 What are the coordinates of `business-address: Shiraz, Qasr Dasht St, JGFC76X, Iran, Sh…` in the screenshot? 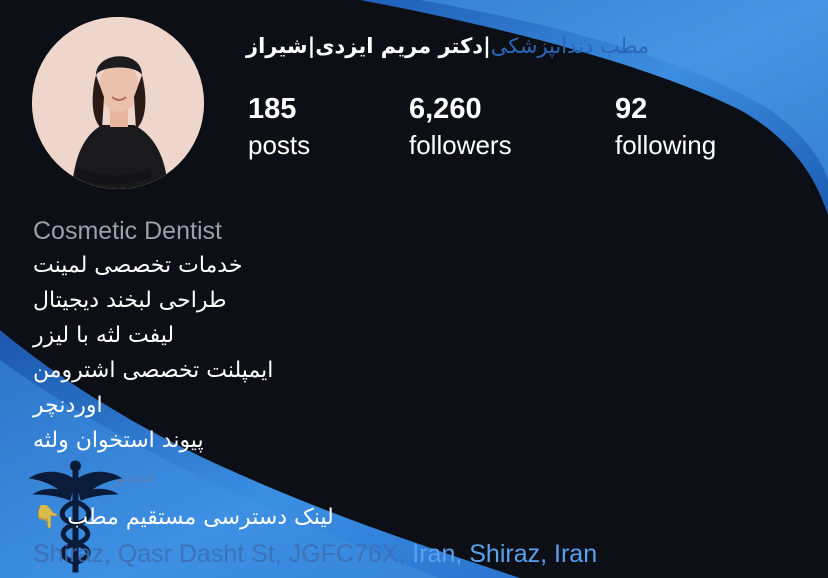 It's located at (315, 554).